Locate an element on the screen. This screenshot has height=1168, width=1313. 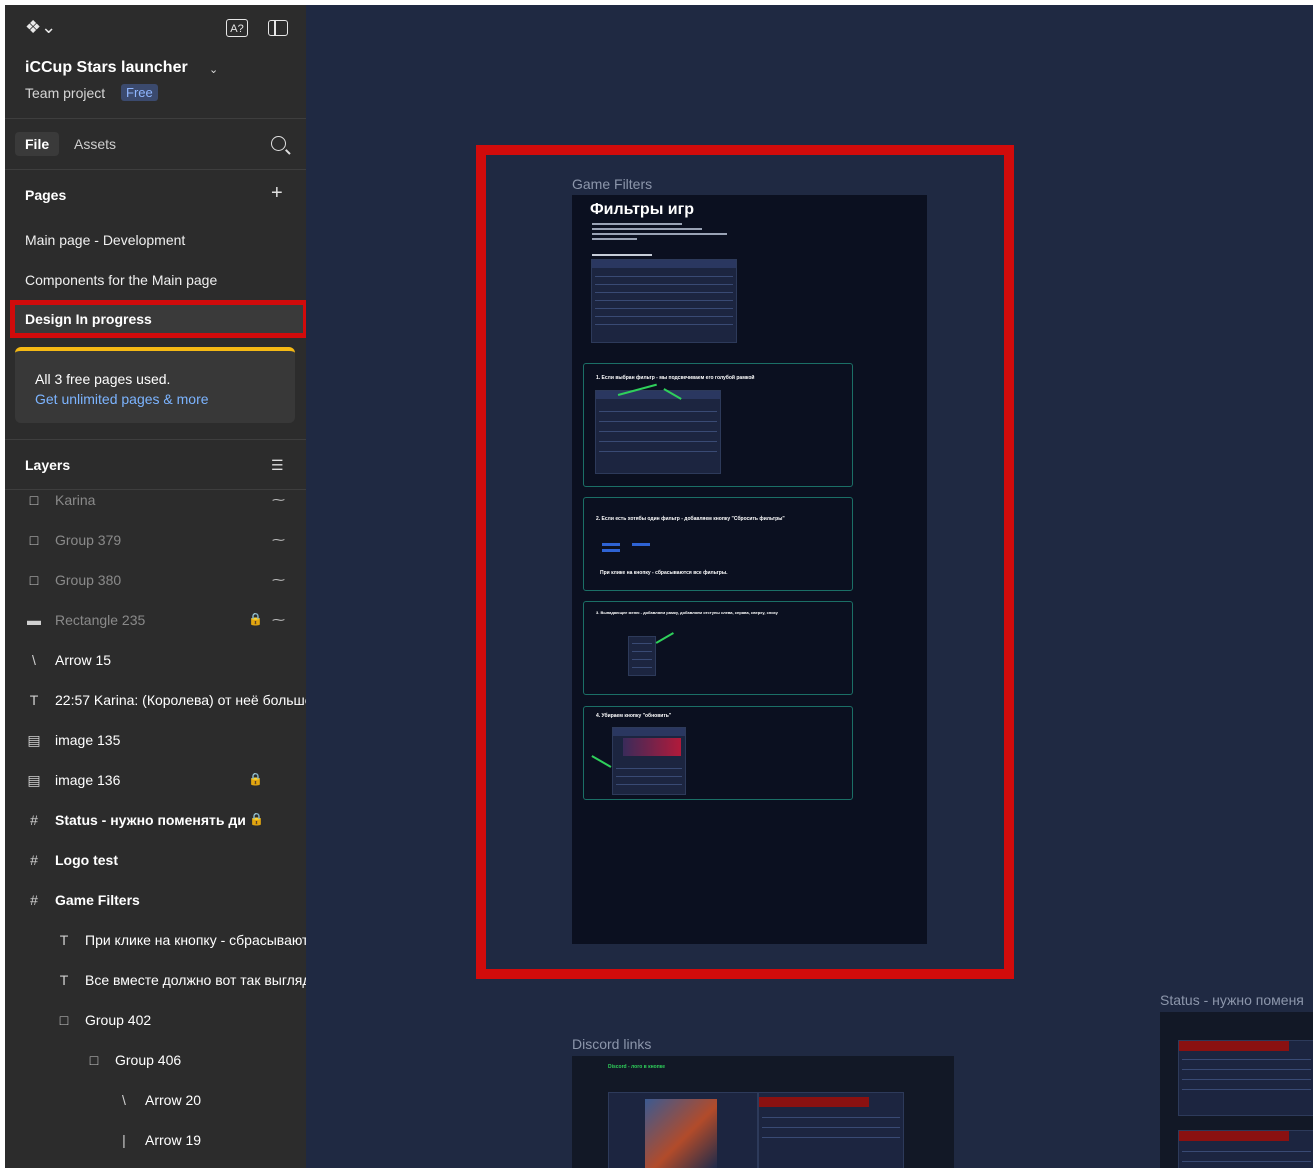
layer-row: \ Arrow 20 is located at coordinates (155, 1100).